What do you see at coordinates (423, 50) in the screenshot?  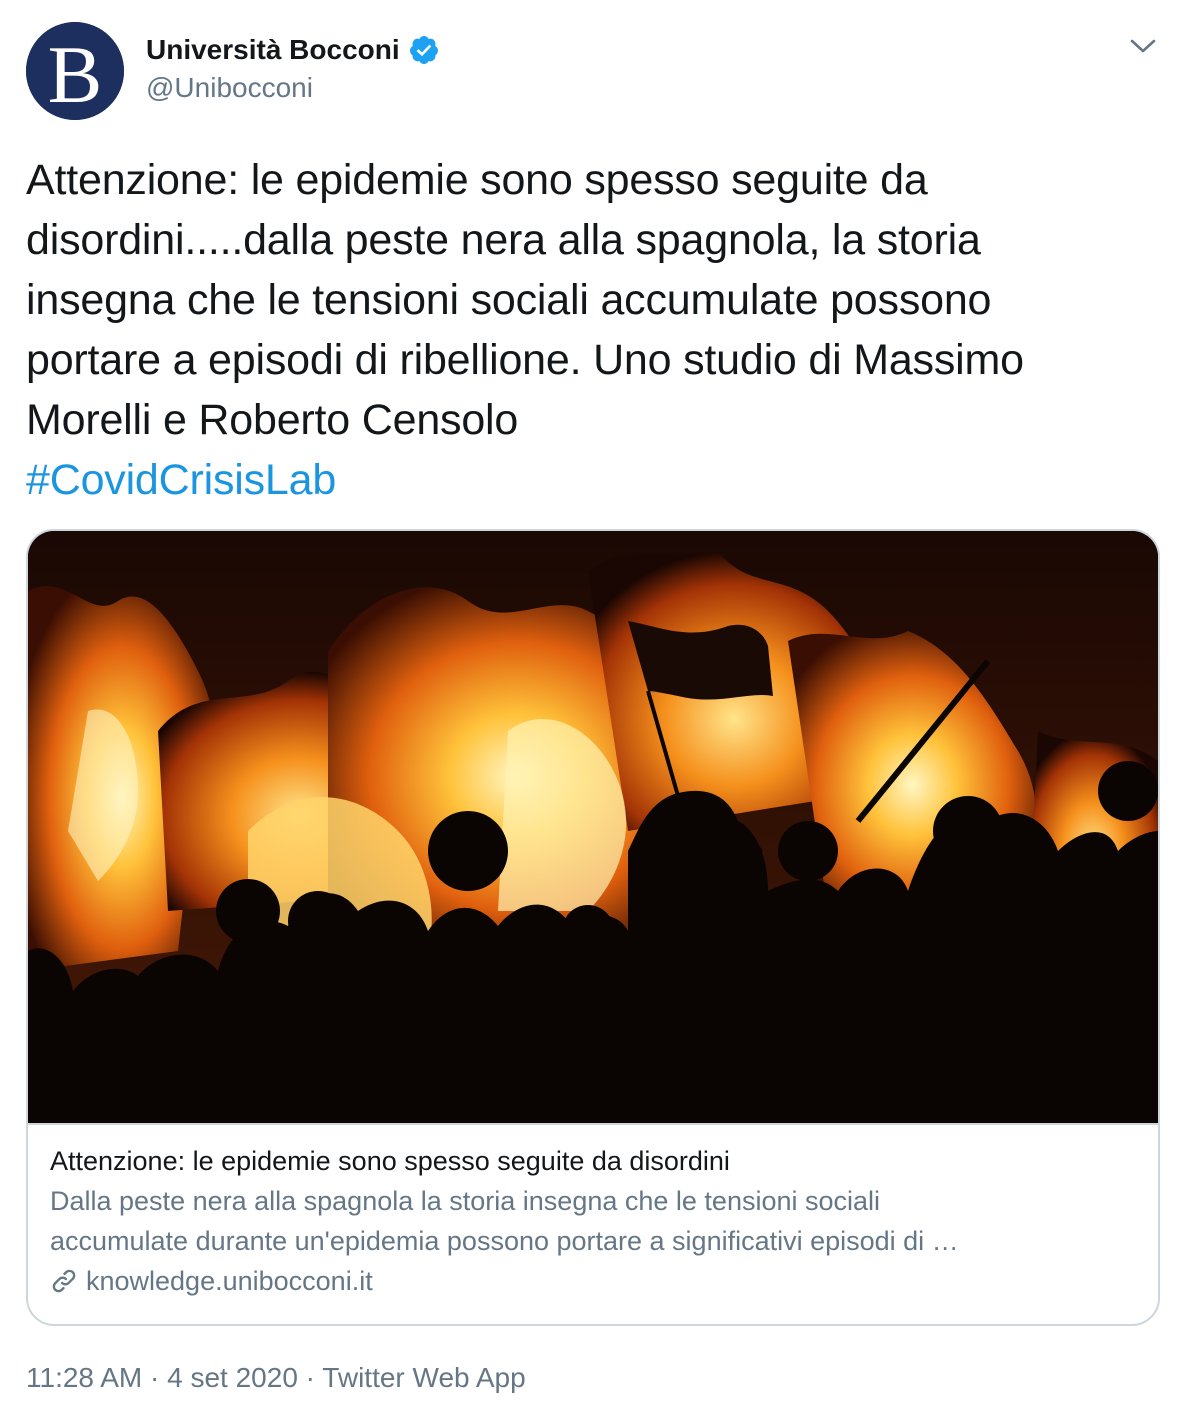 I see `verified-badge-icon` at bounding box center [423, 50].